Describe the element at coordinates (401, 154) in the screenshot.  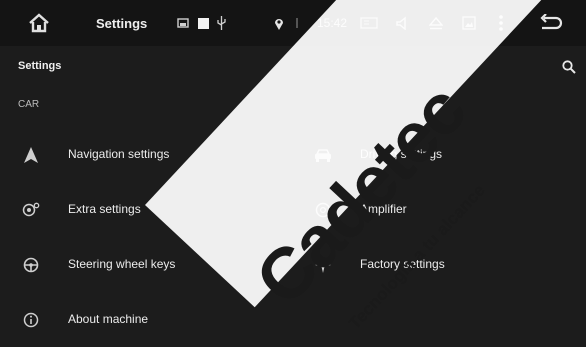
I see `driving-settings-label: Driving settings` at that location.